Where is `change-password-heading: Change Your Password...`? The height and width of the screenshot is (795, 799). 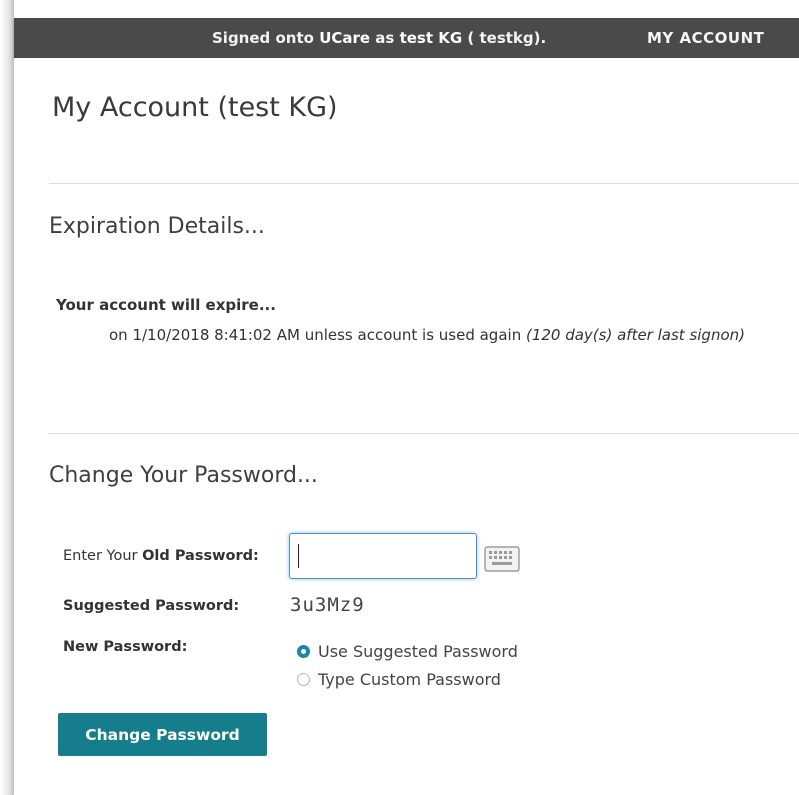 change-password-heading: Change Your Password... is located at coordinates (183, 475).